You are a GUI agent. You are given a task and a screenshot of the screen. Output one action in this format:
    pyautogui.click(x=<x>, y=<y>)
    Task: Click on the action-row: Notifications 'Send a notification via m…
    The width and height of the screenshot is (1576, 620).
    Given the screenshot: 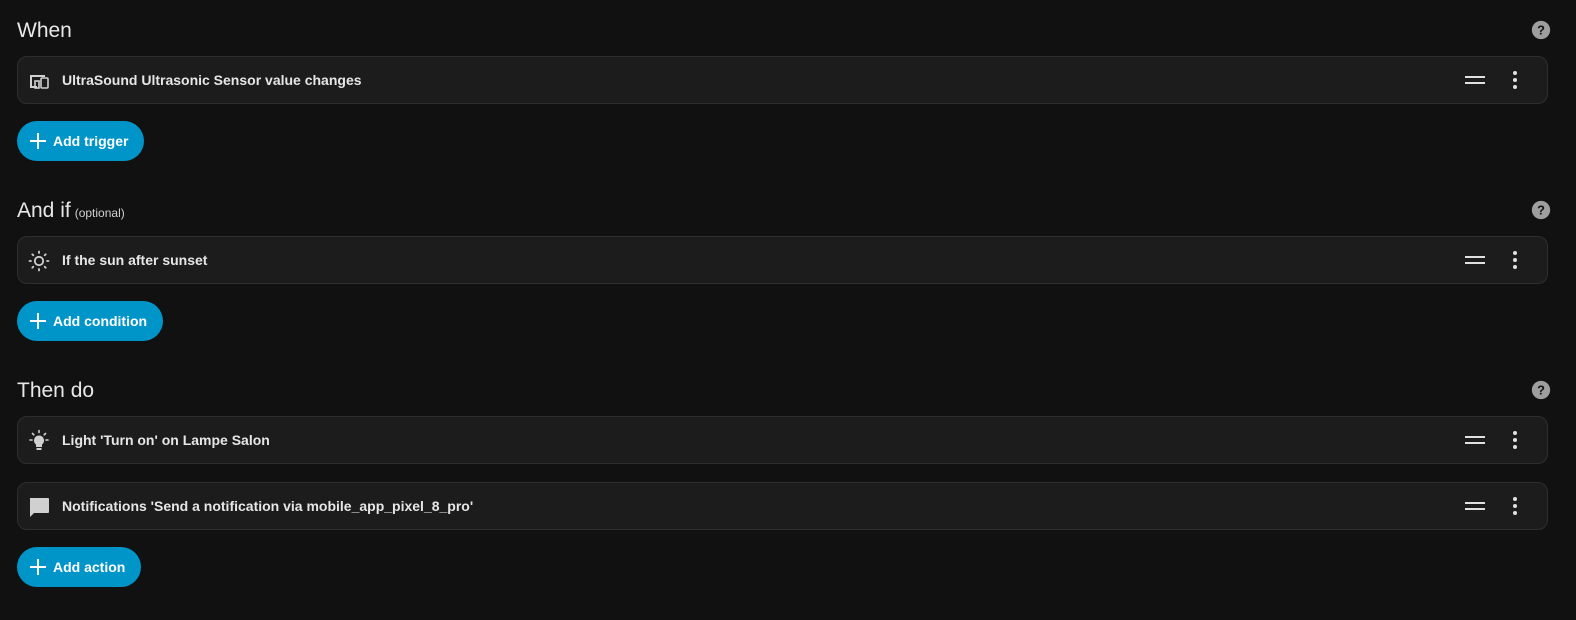 What is the action you would take?
    pyautogui.click(x=782, y=506)
    